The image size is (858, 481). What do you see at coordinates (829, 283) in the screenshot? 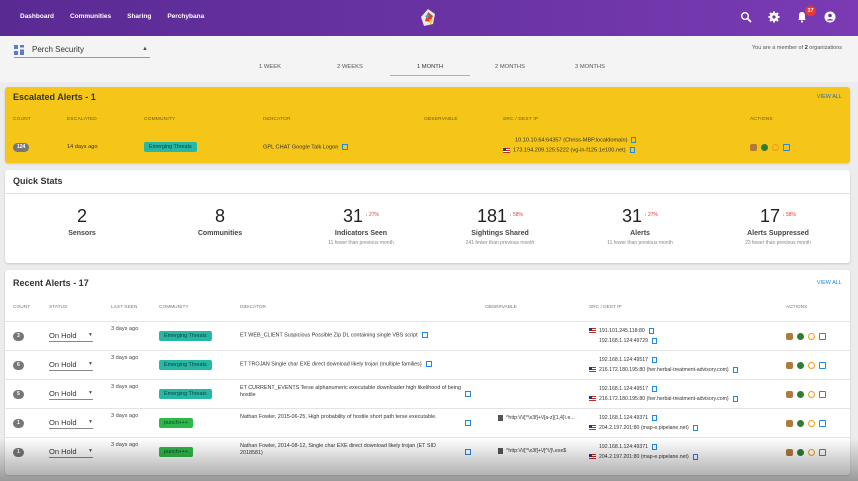
I see `recent-view-all-link: VIEW ALL` at bounding box center [829, 283].